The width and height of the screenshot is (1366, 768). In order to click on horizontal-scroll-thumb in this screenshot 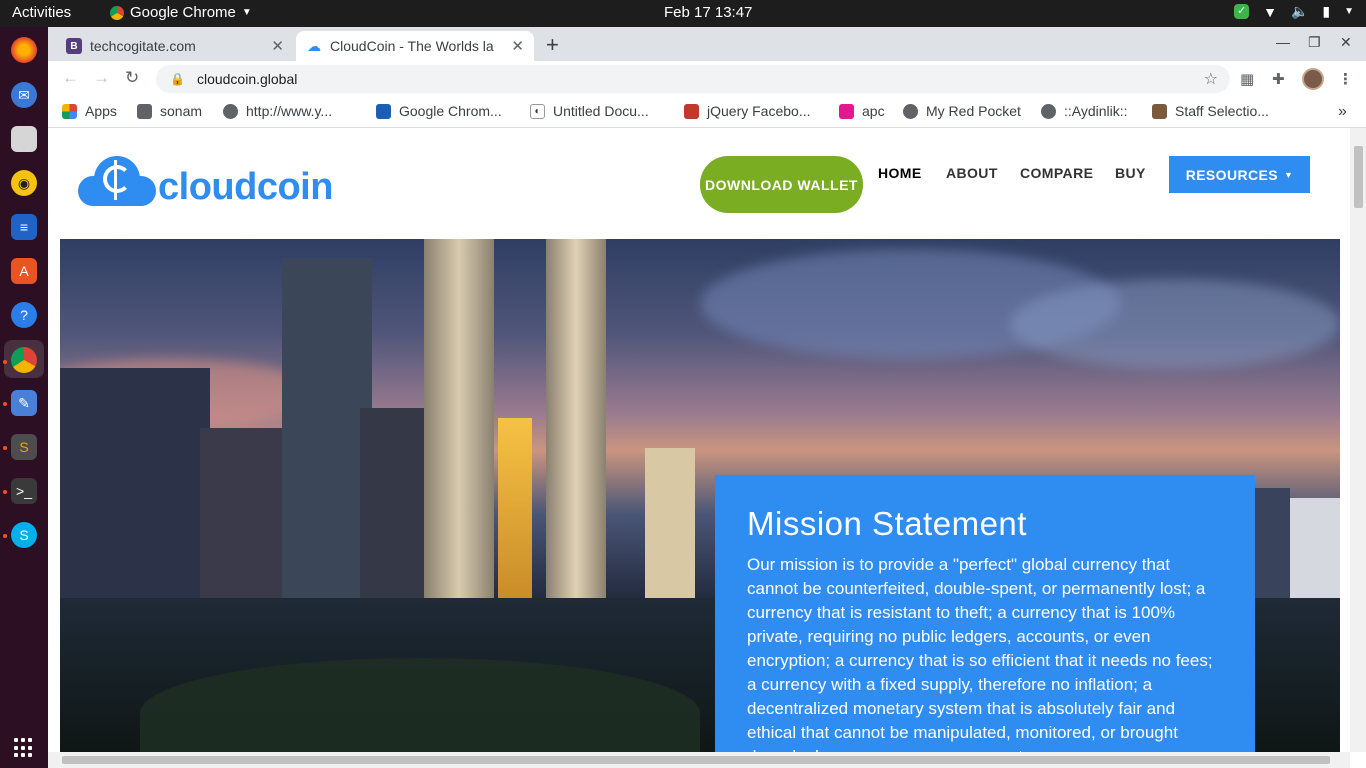, I will do `click(696, 760)`.